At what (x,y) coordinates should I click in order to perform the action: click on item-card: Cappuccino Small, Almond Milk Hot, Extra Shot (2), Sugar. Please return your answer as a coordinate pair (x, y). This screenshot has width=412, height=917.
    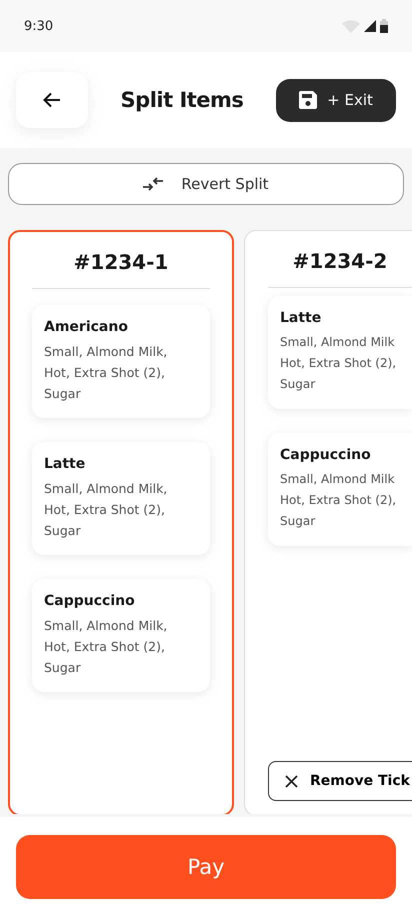
    Looking at the image, I should click on (340, 489).